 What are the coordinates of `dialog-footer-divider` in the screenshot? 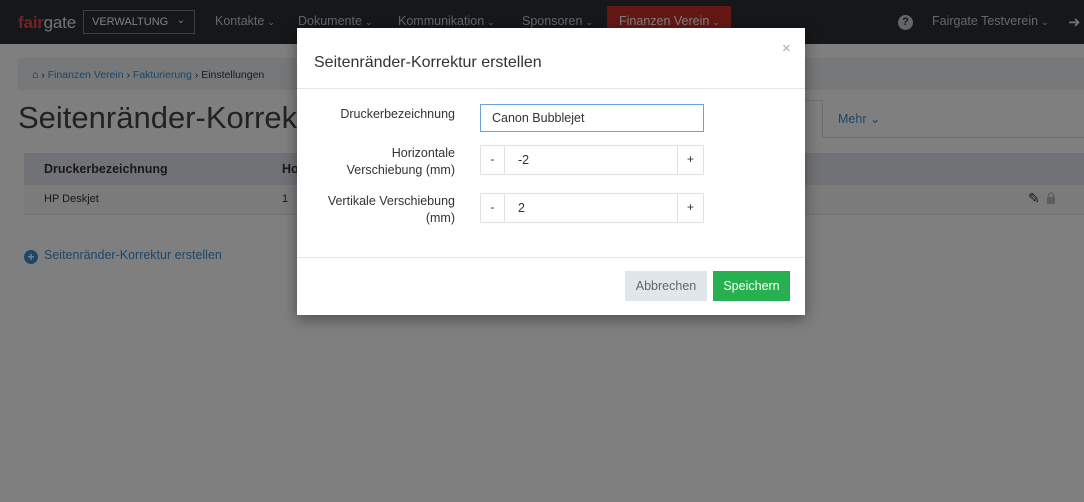 It's located at (551, 257).